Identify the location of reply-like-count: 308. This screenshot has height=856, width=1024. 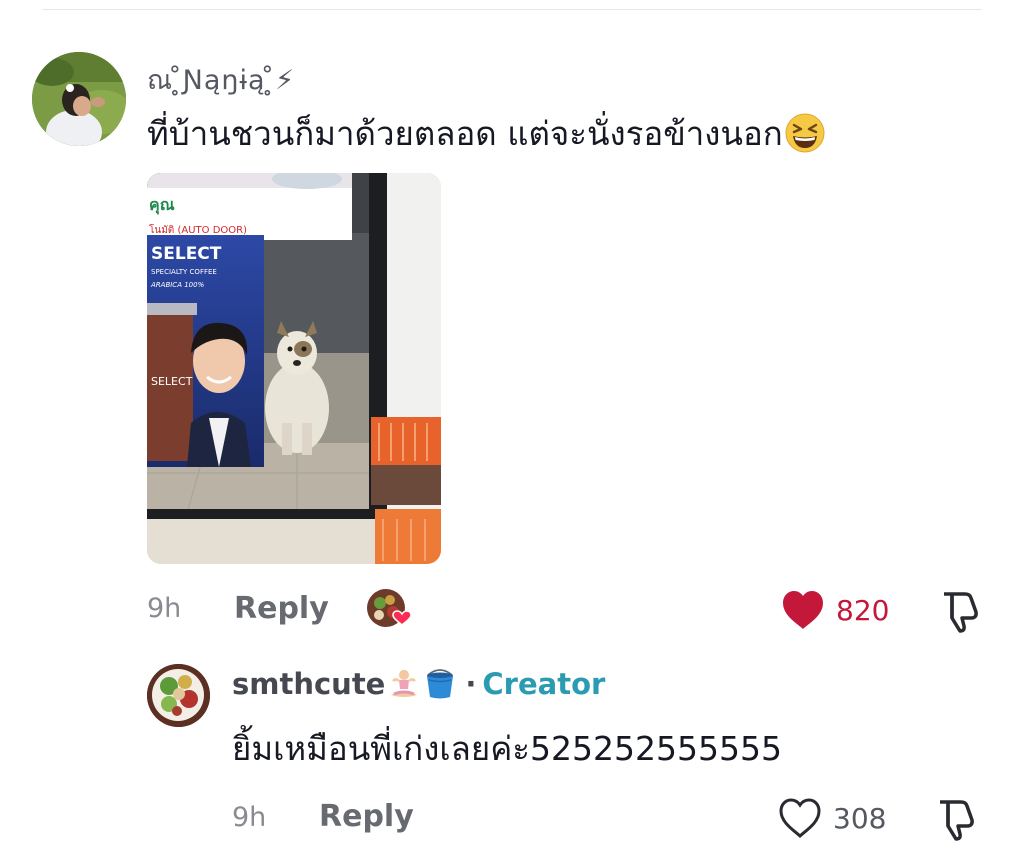
(860, 818).